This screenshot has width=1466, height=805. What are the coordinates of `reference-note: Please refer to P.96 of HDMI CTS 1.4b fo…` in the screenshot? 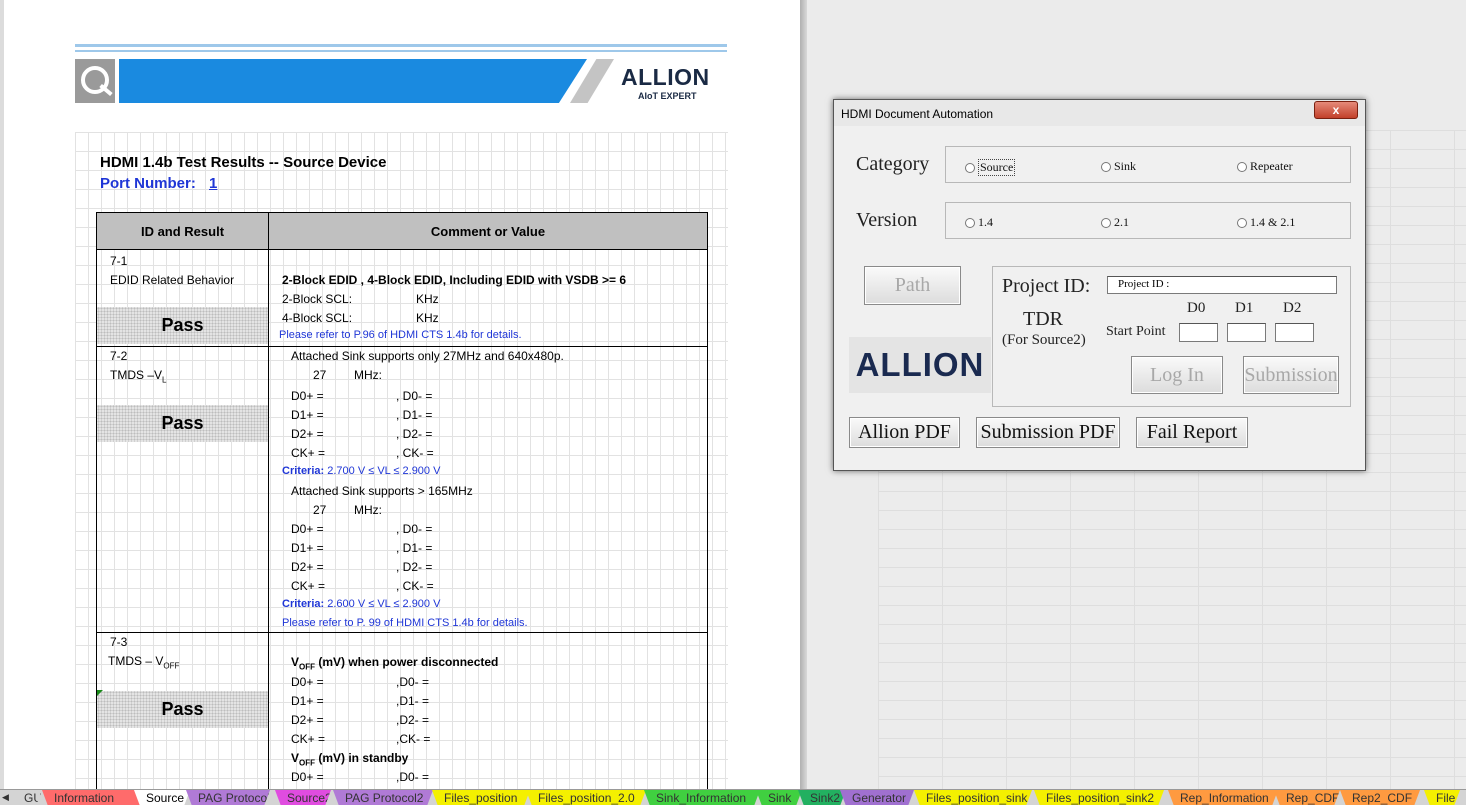 It's located at (400, 335).